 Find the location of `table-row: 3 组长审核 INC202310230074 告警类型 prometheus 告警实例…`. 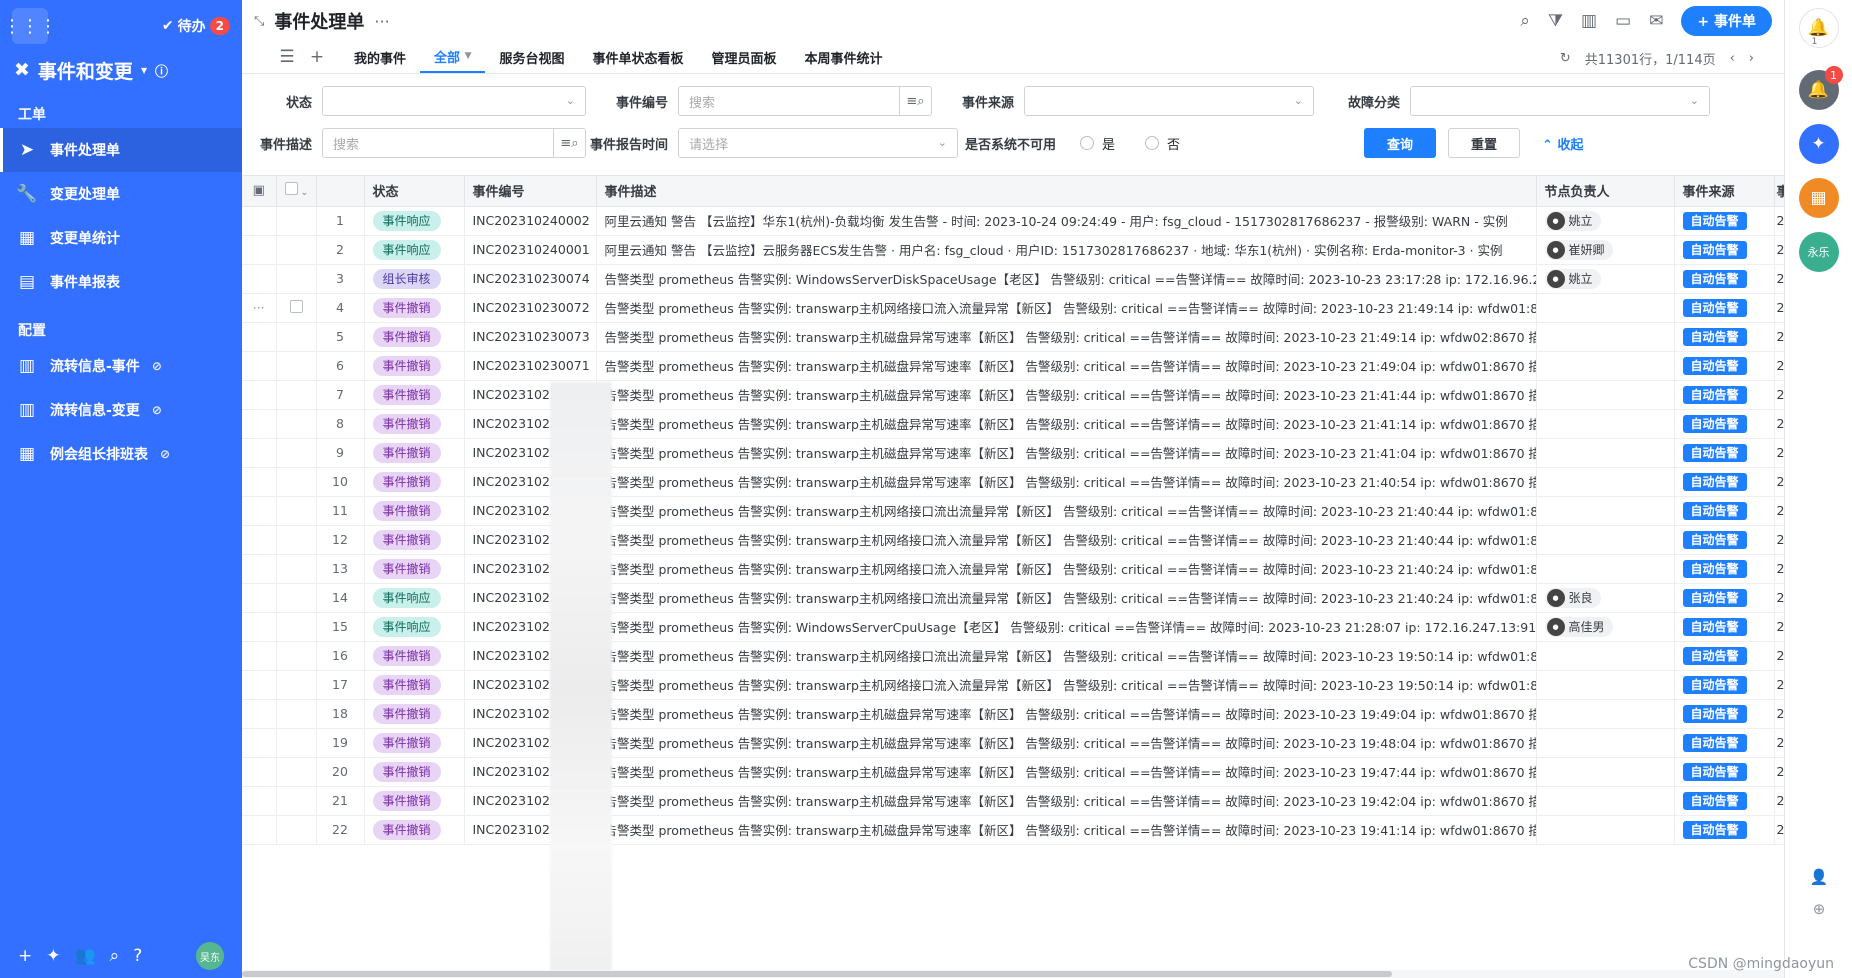

table-row: 3 组长审核 INC202310230074 告警类型 prometheus 告警实例… is located at coordinates (1013, 279).